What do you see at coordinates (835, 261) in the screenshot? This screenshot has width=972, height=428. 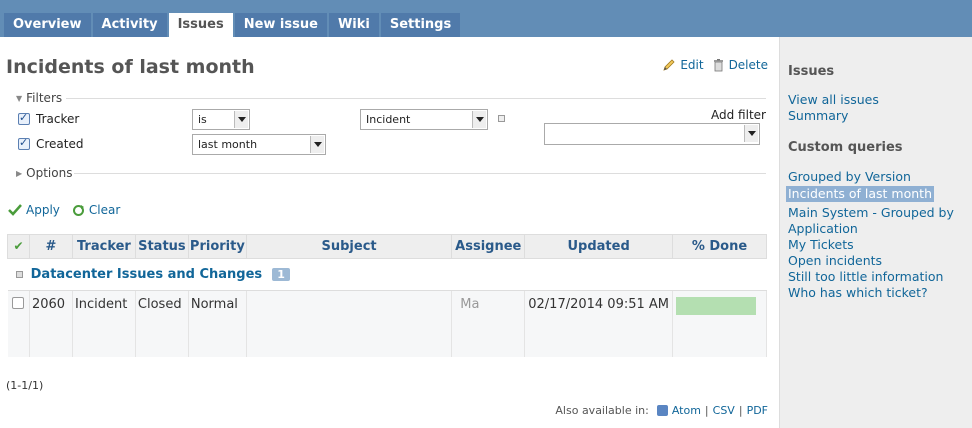 I see `query-link-open-incidents: Open incidents` at bounding box center [835, 261].